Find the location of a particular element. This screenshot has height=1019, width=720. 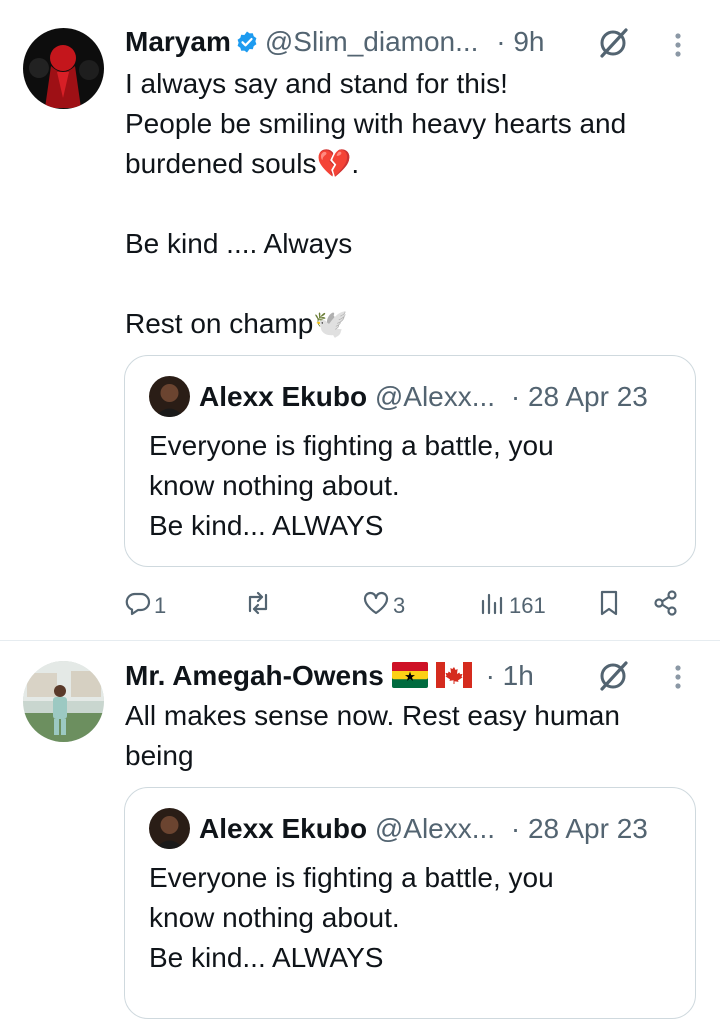

views-button: 161 is located at coordinates (512, 606).